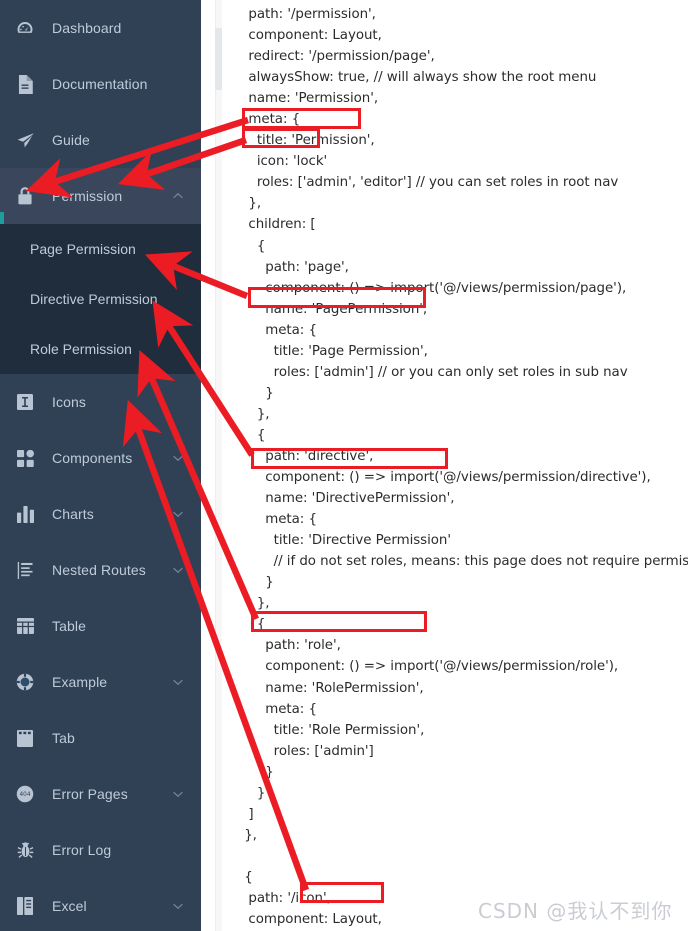 This screenshot has width=688, height=931. I want to click on sidebar-item-example: Example, so click(100, 682).